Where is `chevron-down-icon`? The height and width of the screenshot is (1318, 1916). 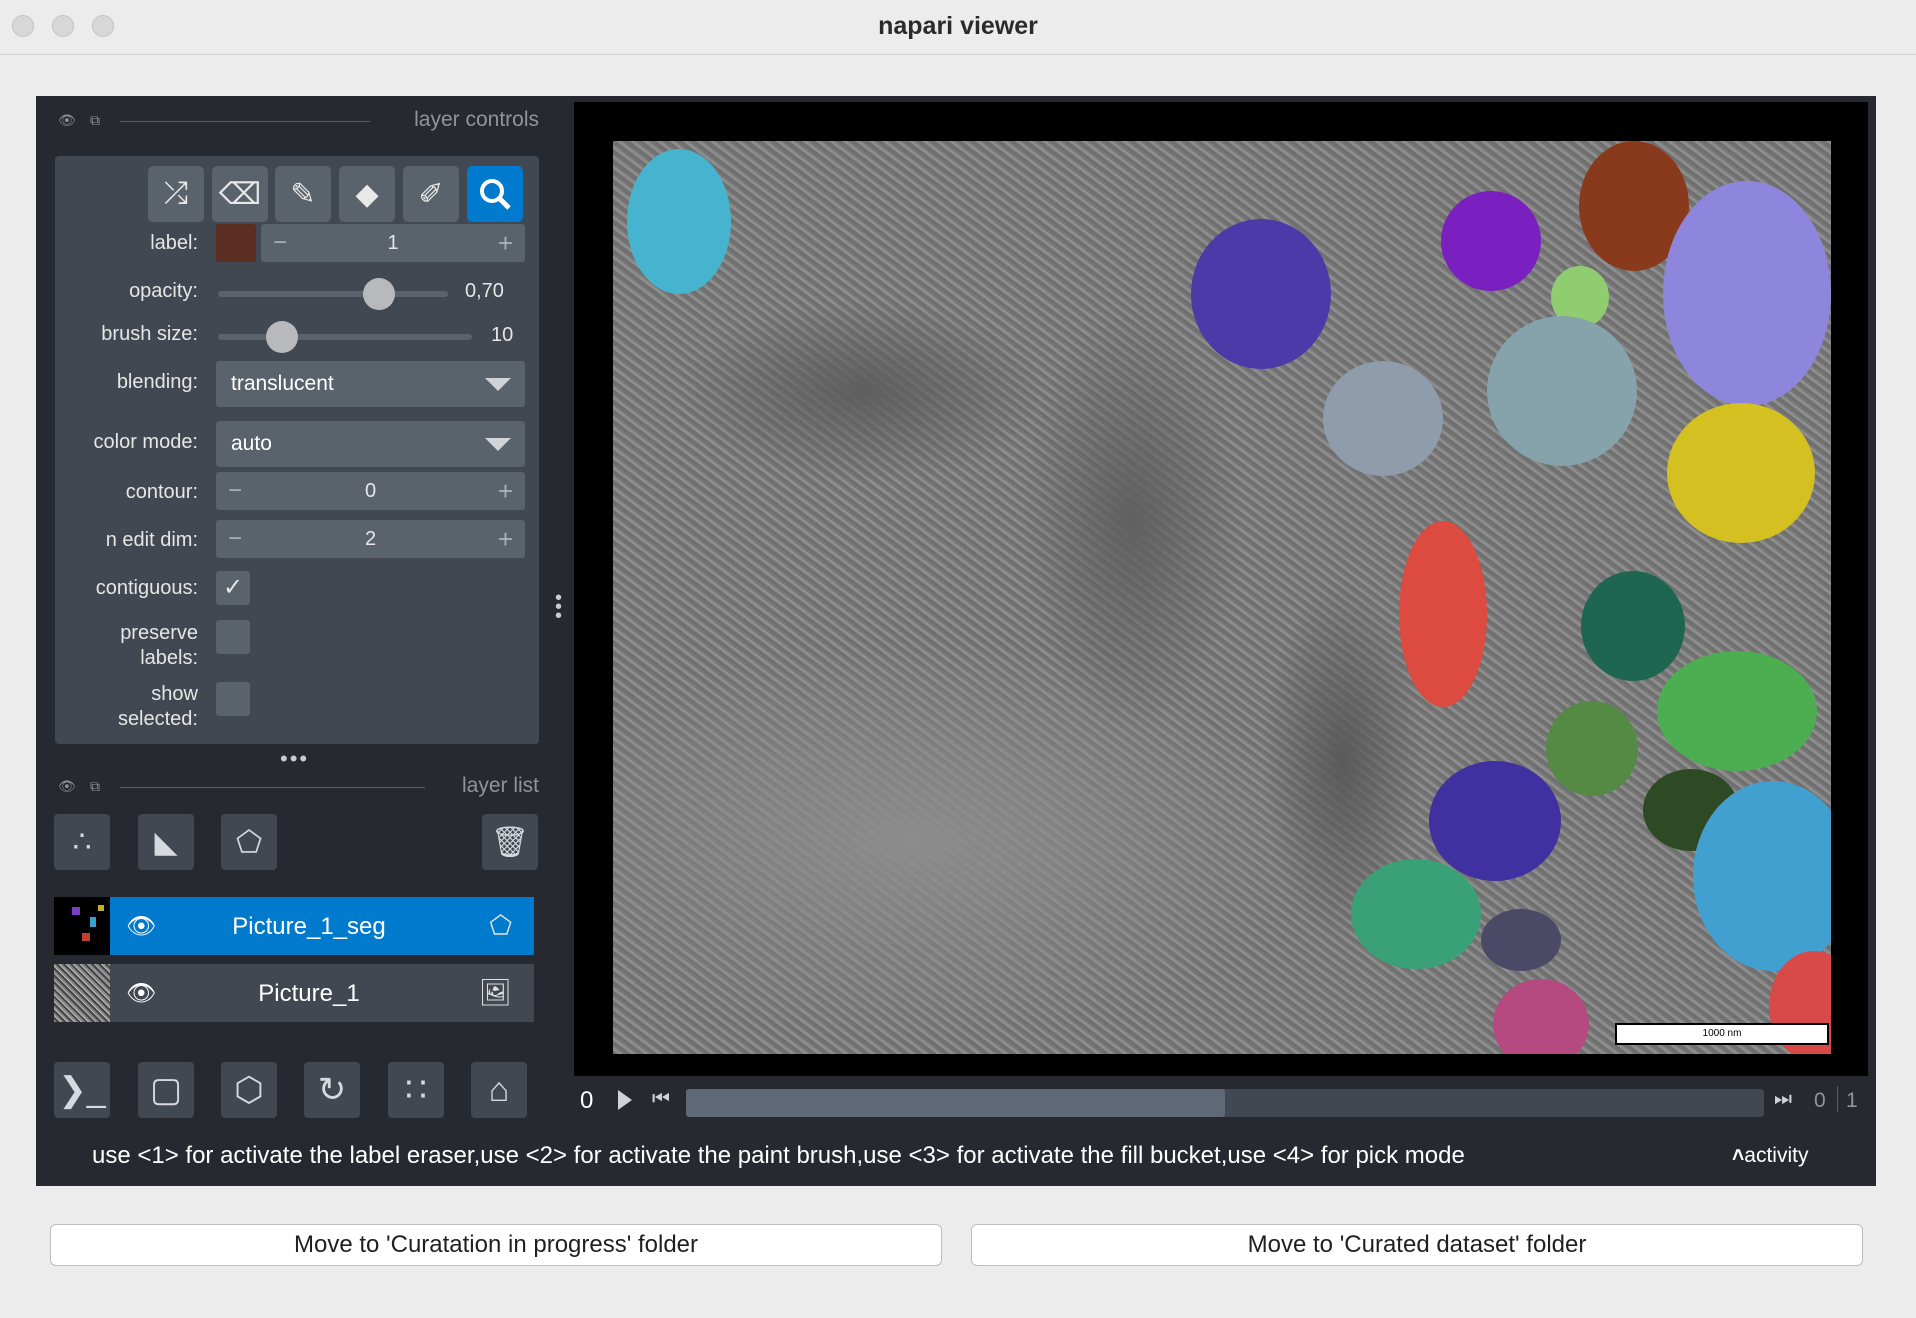 chevron-down-icon is located at coordinates (498, 444).